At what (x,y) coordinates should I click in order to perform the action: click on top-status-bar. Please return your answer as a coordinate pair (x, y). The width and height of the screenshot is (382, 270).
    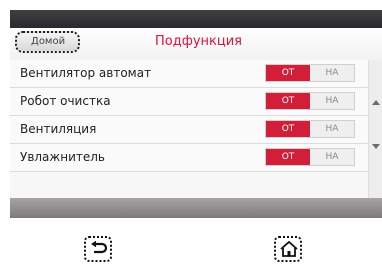
    Looking at the image, I should click on (196, 19).